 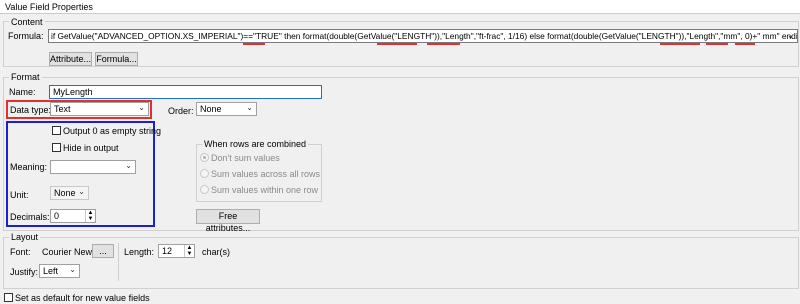 What do you see at coordinates (20, 252) in the screenshot?
I see `font-label: Font:` at bounding box center [20, 252].